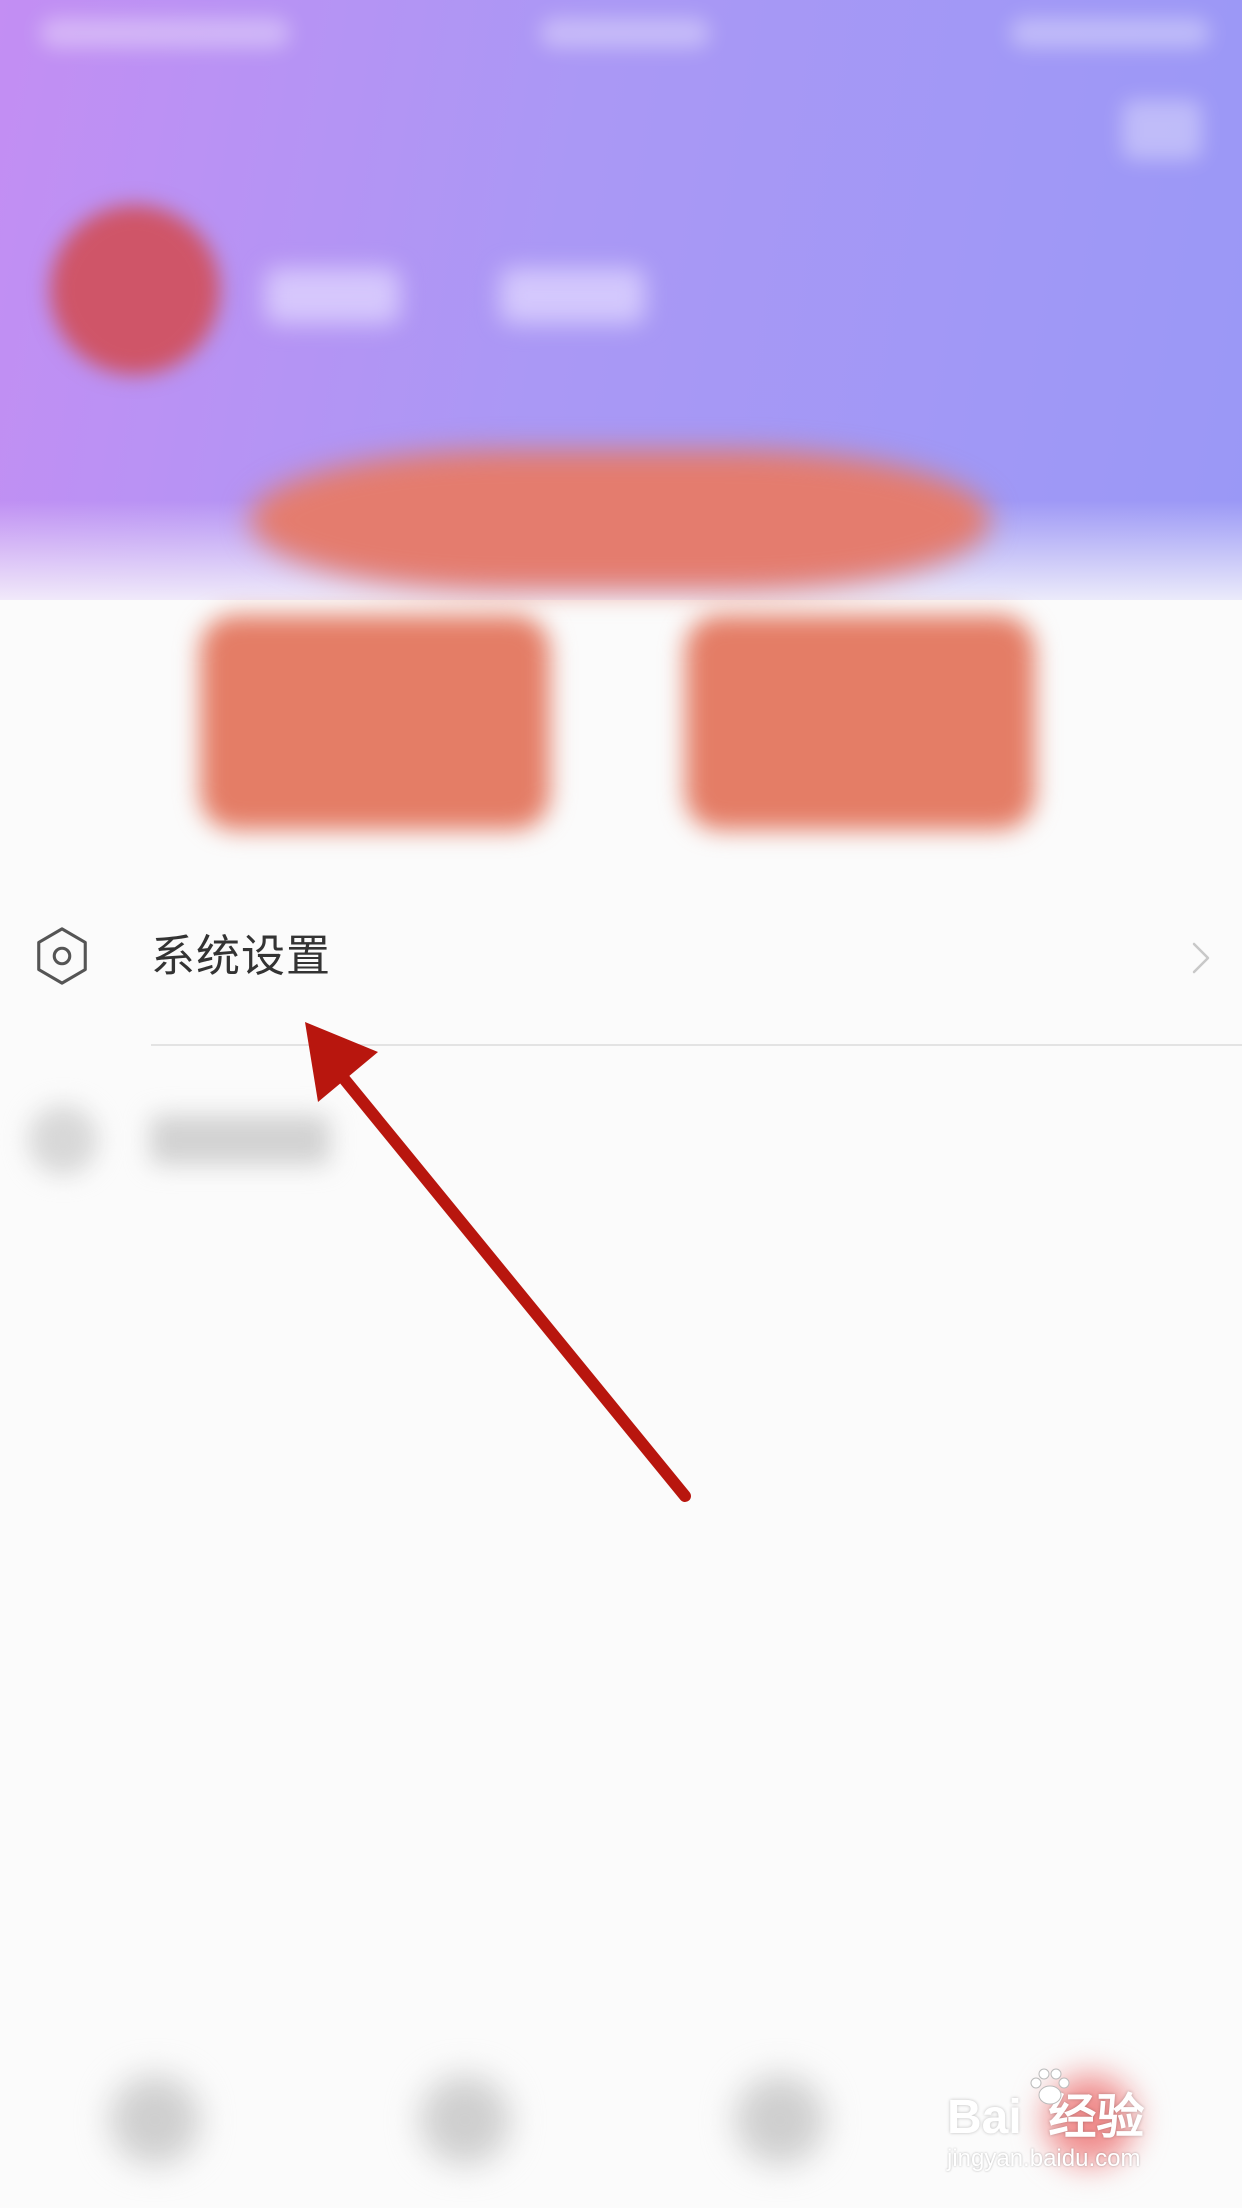 The width and height of the screenshot is (1242, 2208). What do you see at coordinates (780, 2120) in the screenshot?
I see `tab-messages` at bounding box center [780, 2120].